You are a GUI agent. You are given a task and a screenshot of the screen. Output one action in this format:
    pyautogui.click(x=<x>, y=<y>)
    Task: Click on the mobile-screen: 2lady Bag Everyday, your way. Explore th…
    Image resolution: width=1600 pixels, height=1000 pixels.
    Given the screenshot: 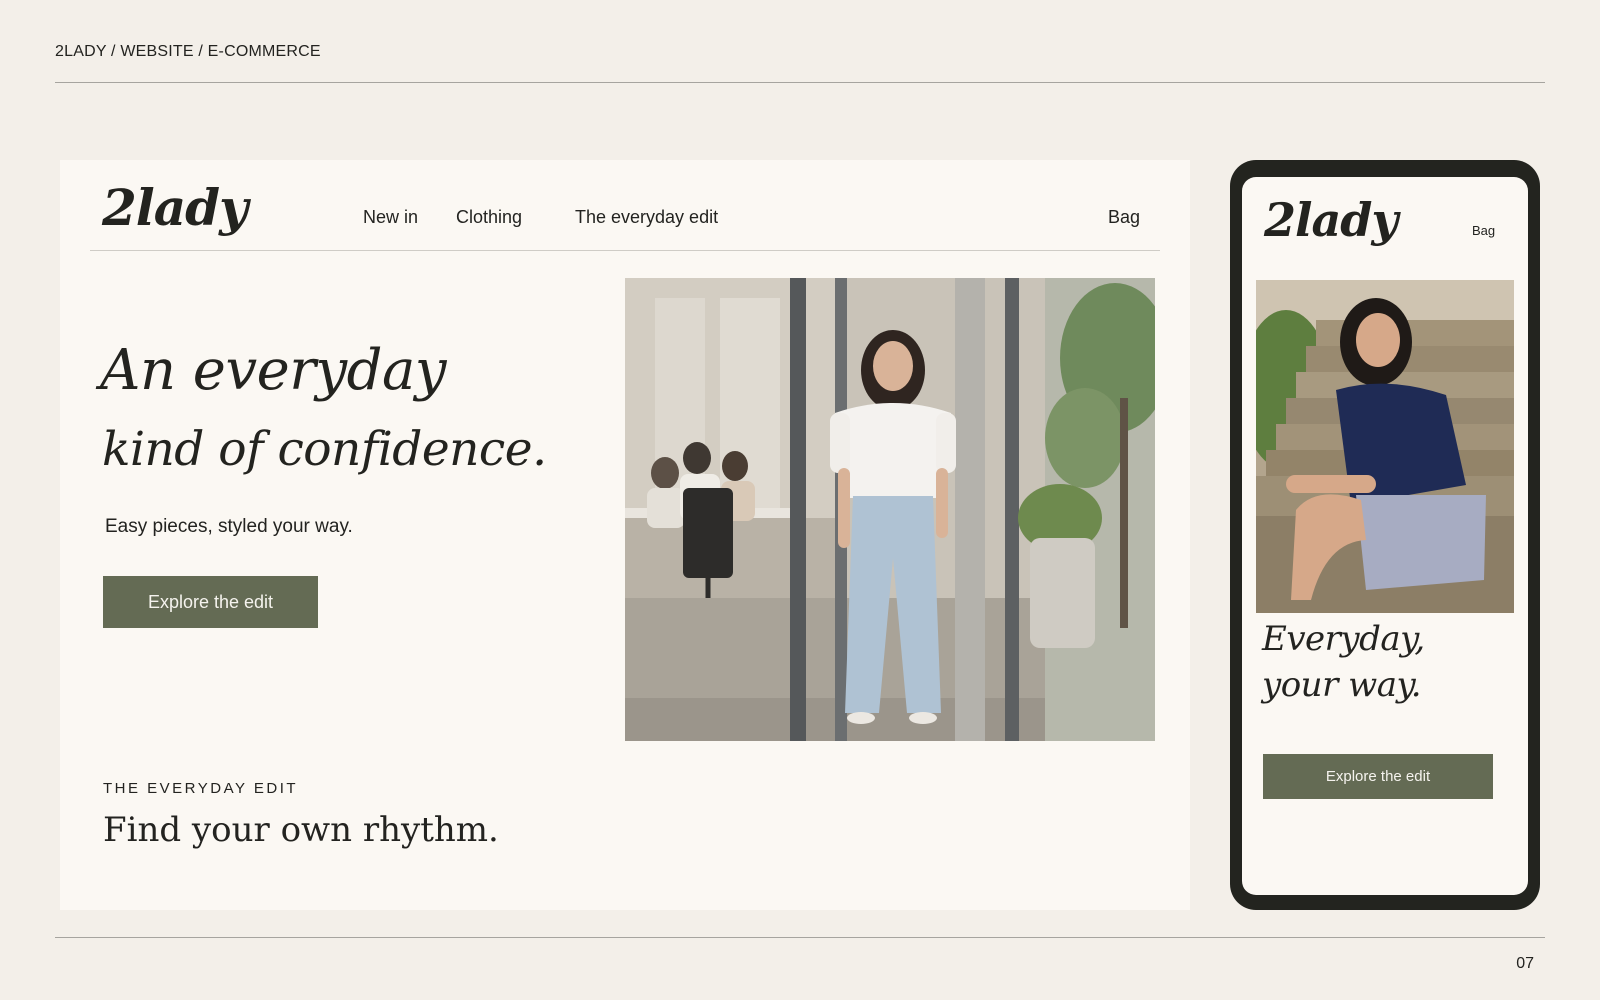 What is the action you would take?
    pyautogui.click(x=1385, y=536)
    